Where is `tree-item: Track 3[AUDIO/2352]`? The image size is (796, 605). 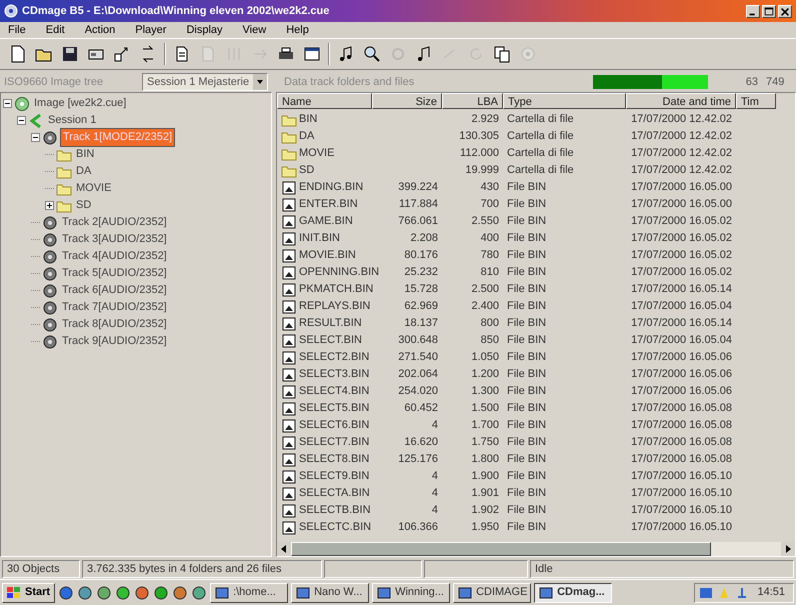 tree-item: Track 3[AUDIO/2352] is located at coordinates (114, 239).